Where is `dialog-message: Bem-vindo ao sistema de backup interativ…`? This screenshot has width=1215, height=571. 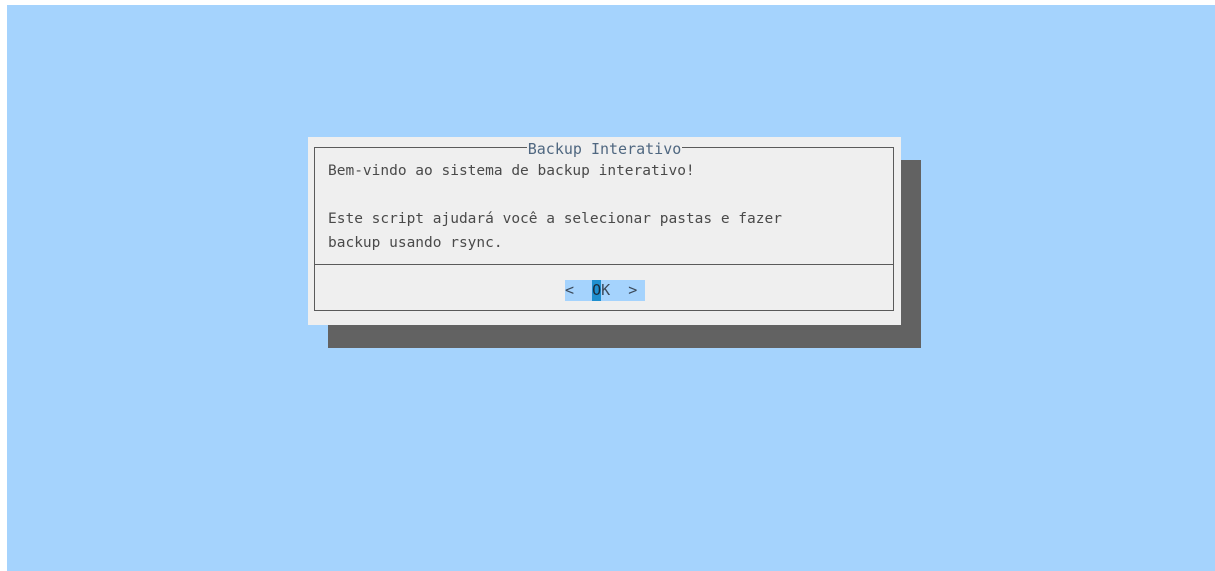 dialog-message: Bem-vindo ao sistema de backup interativ… is located at coordinates (555, 207).